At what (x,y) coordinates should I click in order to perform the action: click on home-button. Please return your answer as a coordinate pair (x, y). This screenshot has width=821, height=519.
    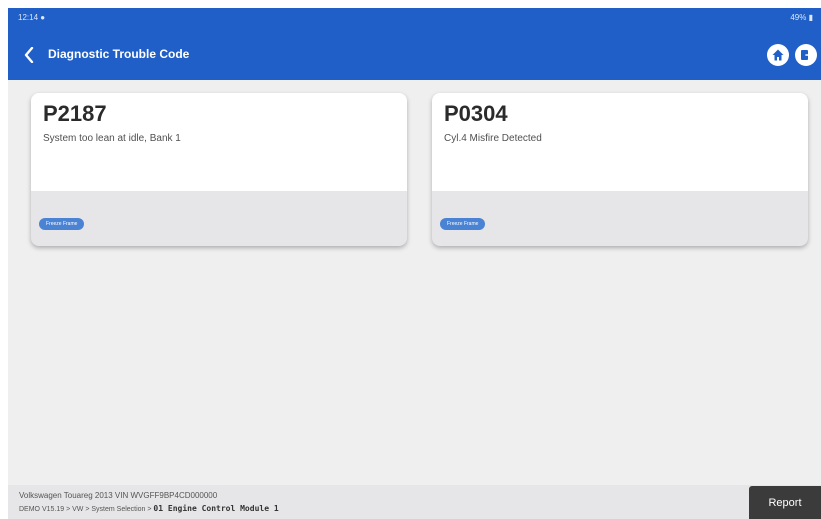
    Looking at the image, I should click on (778, 55).